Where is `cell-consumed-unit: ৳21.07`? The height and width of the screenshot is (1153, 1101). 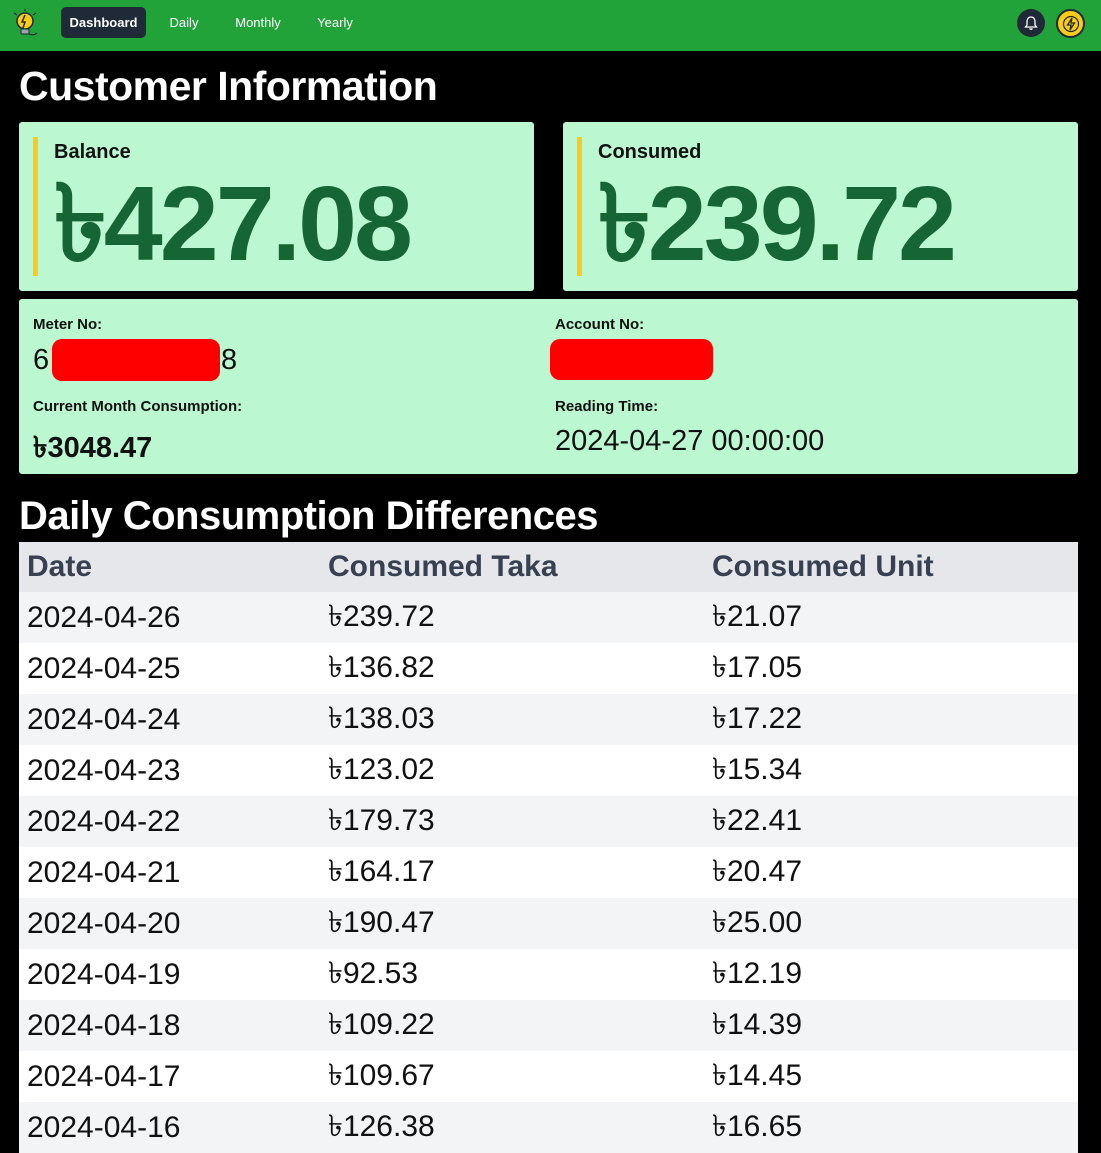 cell-consumed-unit: ৳21.07 is located at coordinates (891, 617).